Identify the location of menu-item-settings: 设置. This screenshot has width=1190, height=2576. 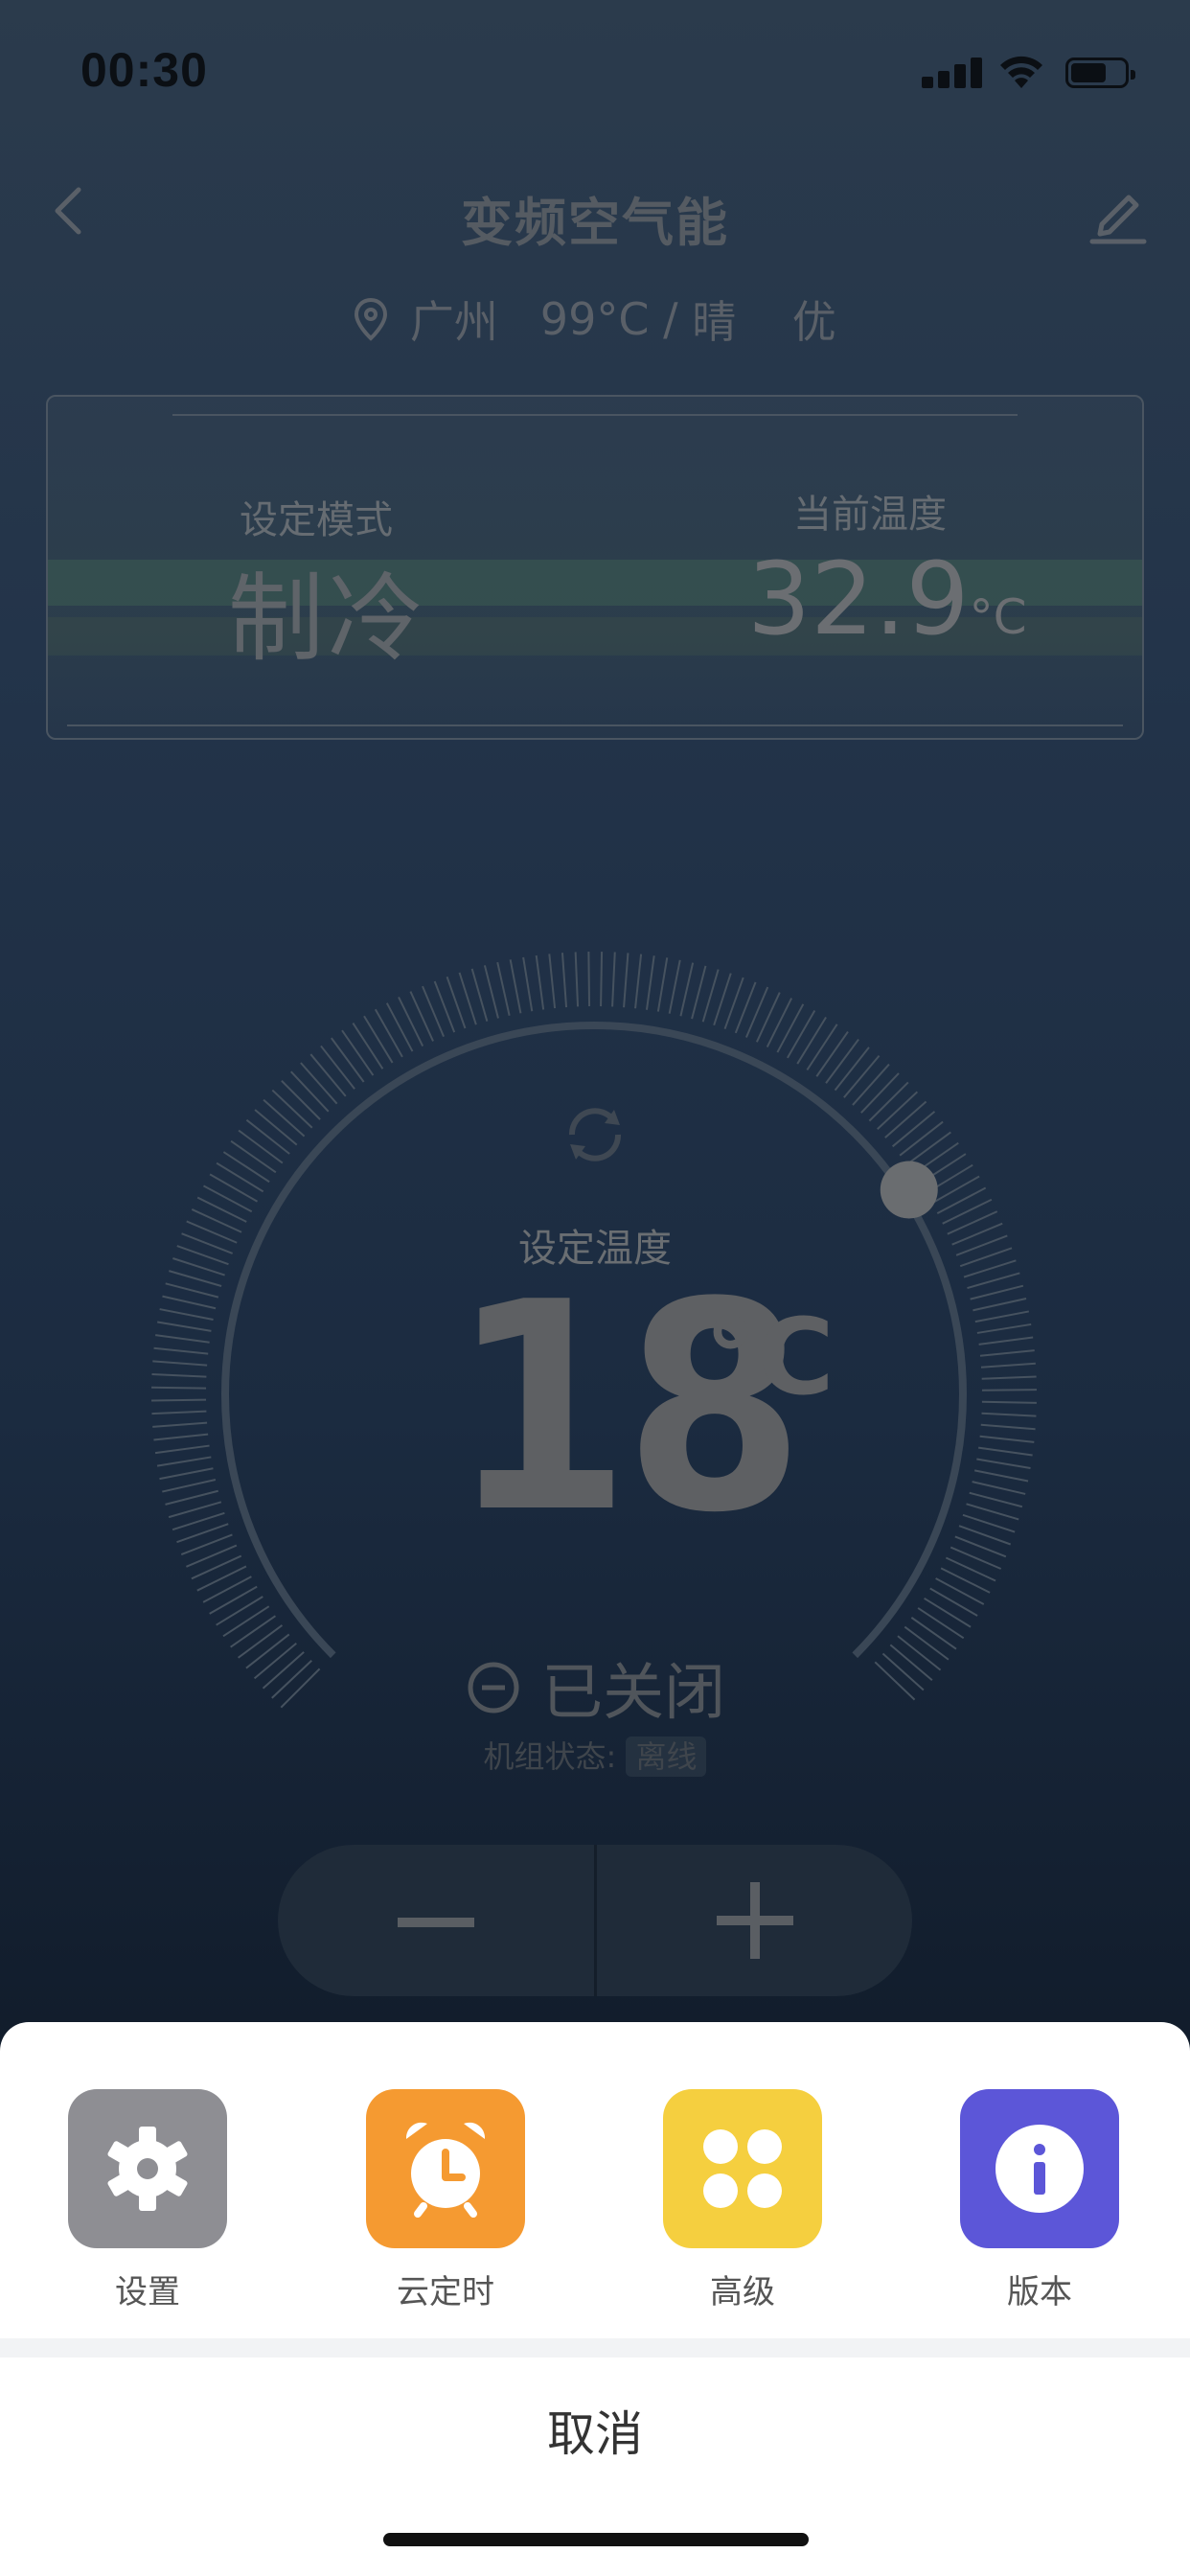
(148, 2200).